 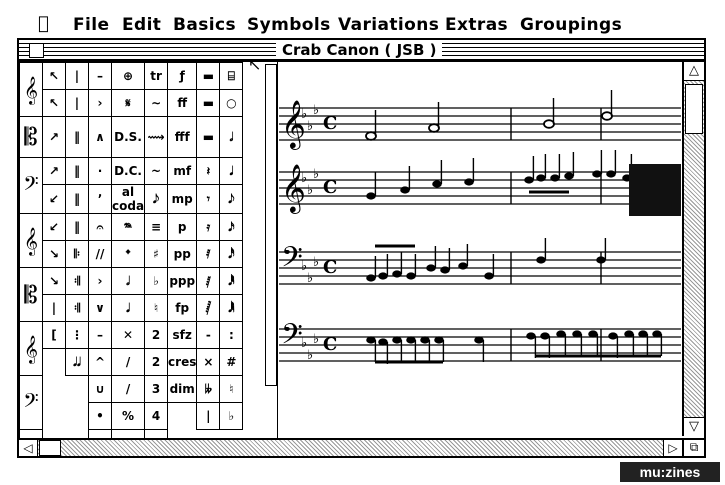 I want to click on palette-symbol-6-6: 𝅀, so click(x=208, y=254).